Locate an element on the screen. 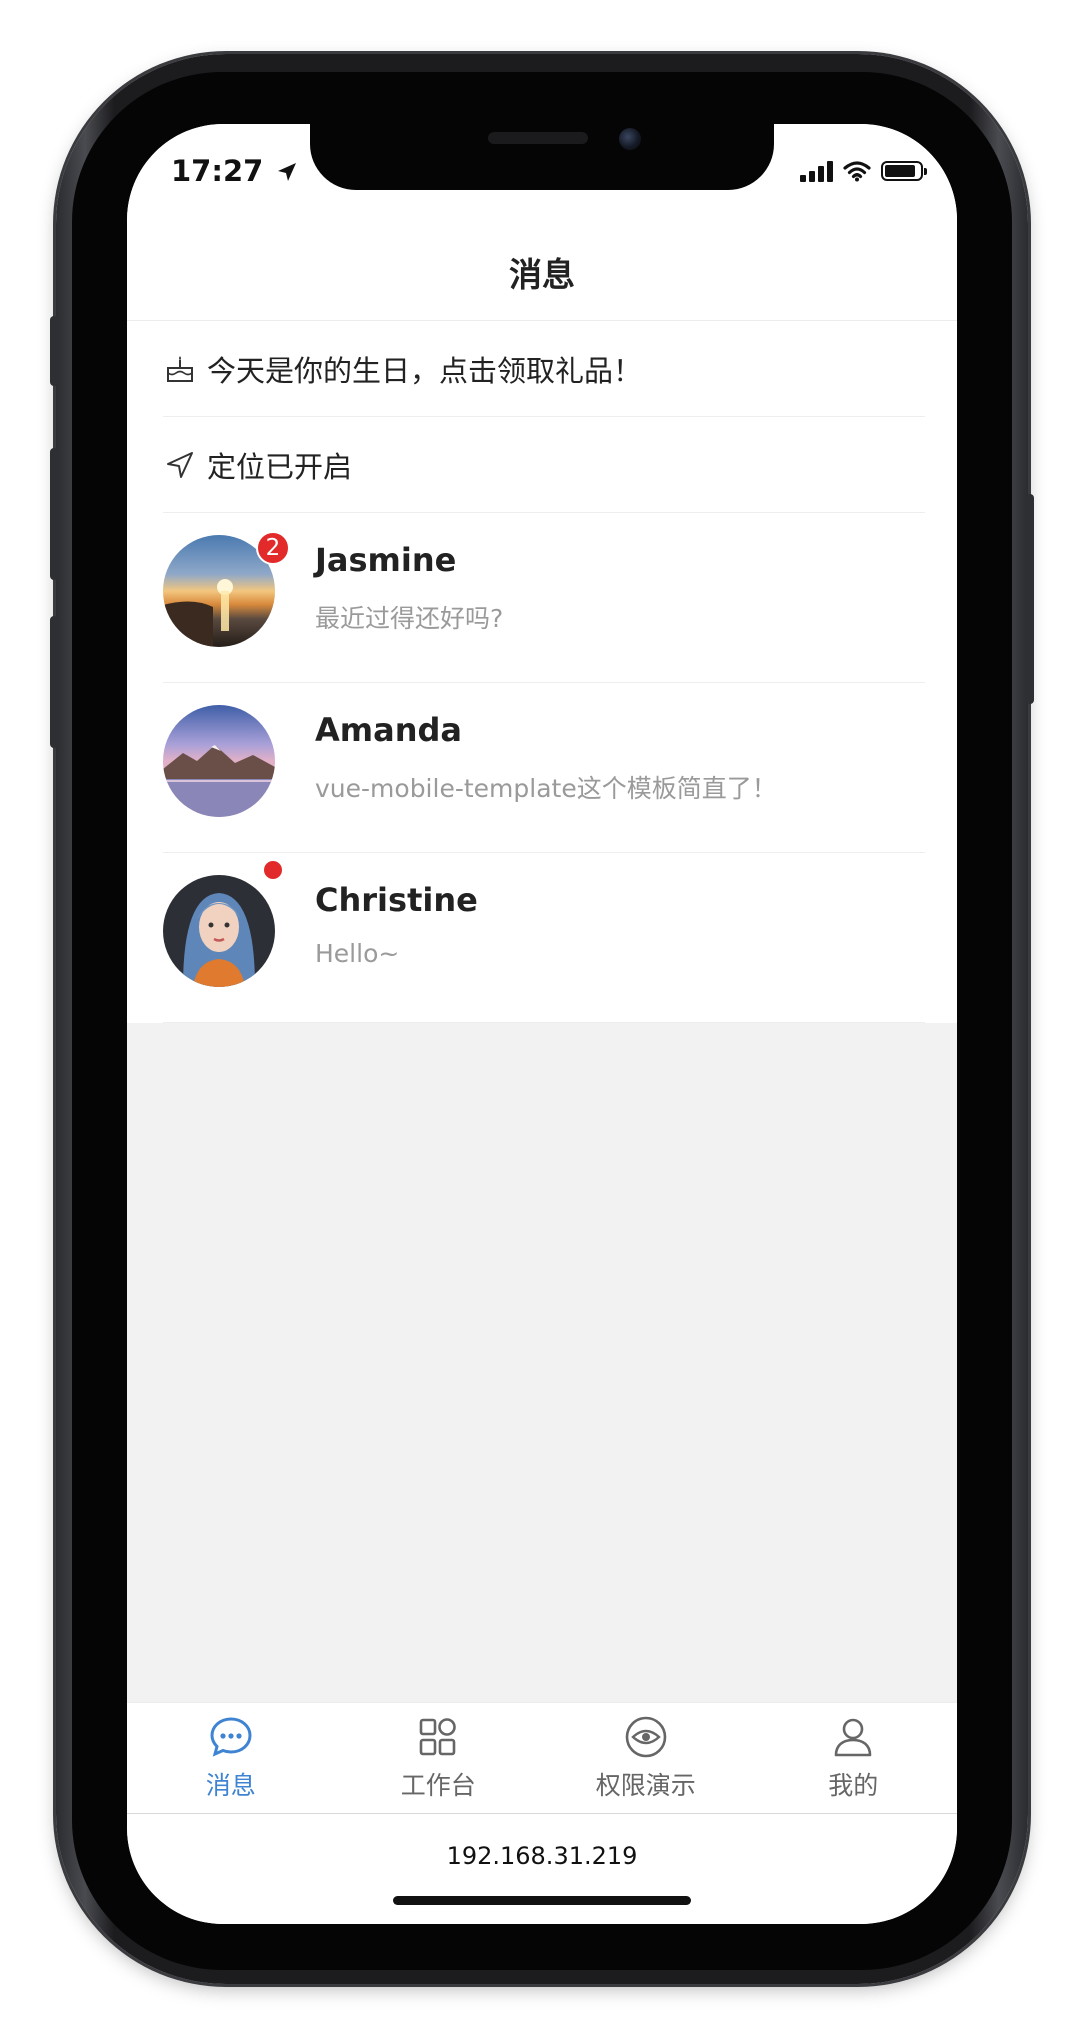  status-time: 17:27 is located at coordinates (235, 171).